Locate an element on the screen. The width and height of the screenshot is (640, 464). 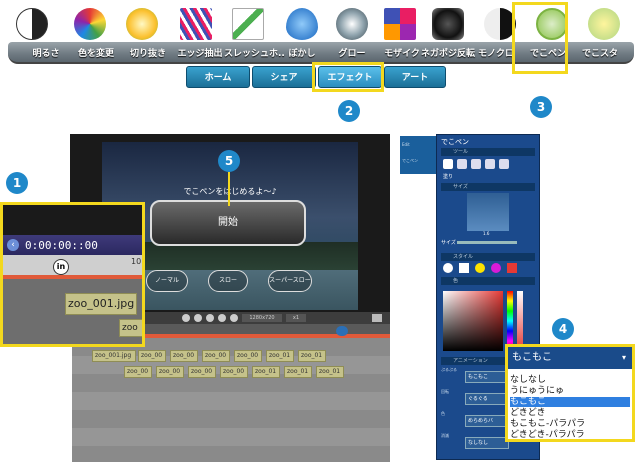
toolbar-label-glow: グロー is located at coordinates (352, 52).